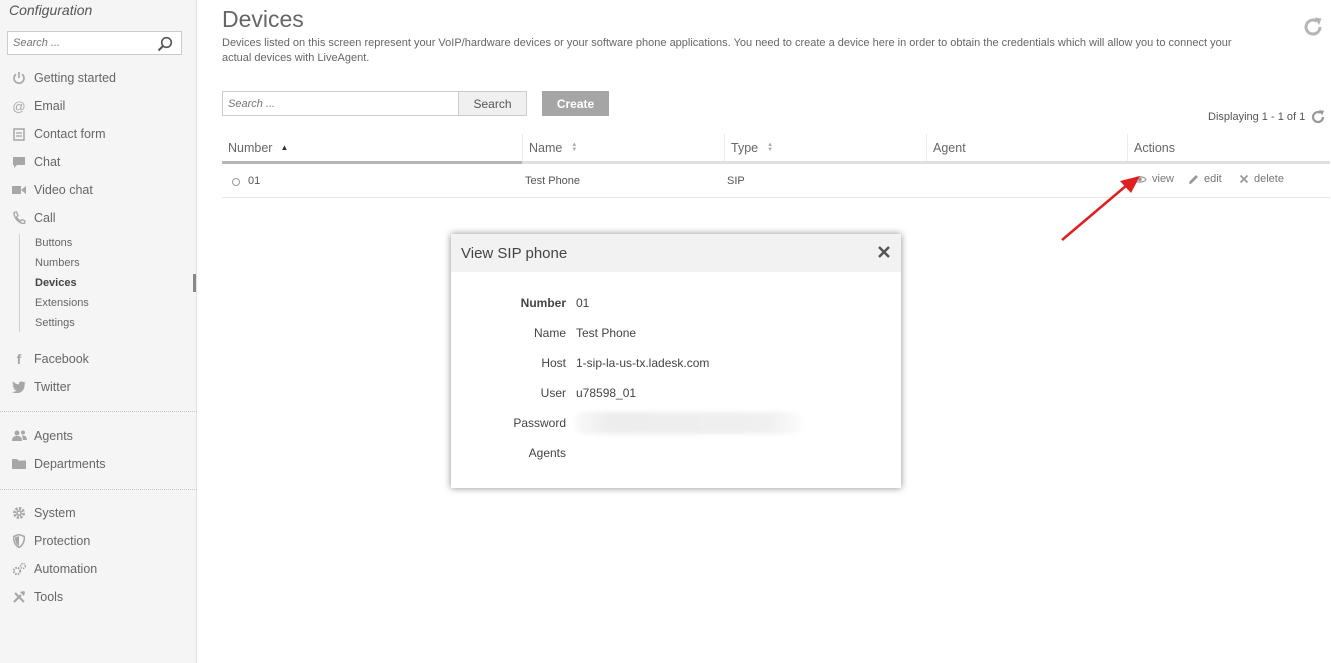 This screenshot has width=1331, height=663. What do you see at coordinates (689, 423) in the screenshot?
I see `password-blurred-value` at bounding box center [689, 423].